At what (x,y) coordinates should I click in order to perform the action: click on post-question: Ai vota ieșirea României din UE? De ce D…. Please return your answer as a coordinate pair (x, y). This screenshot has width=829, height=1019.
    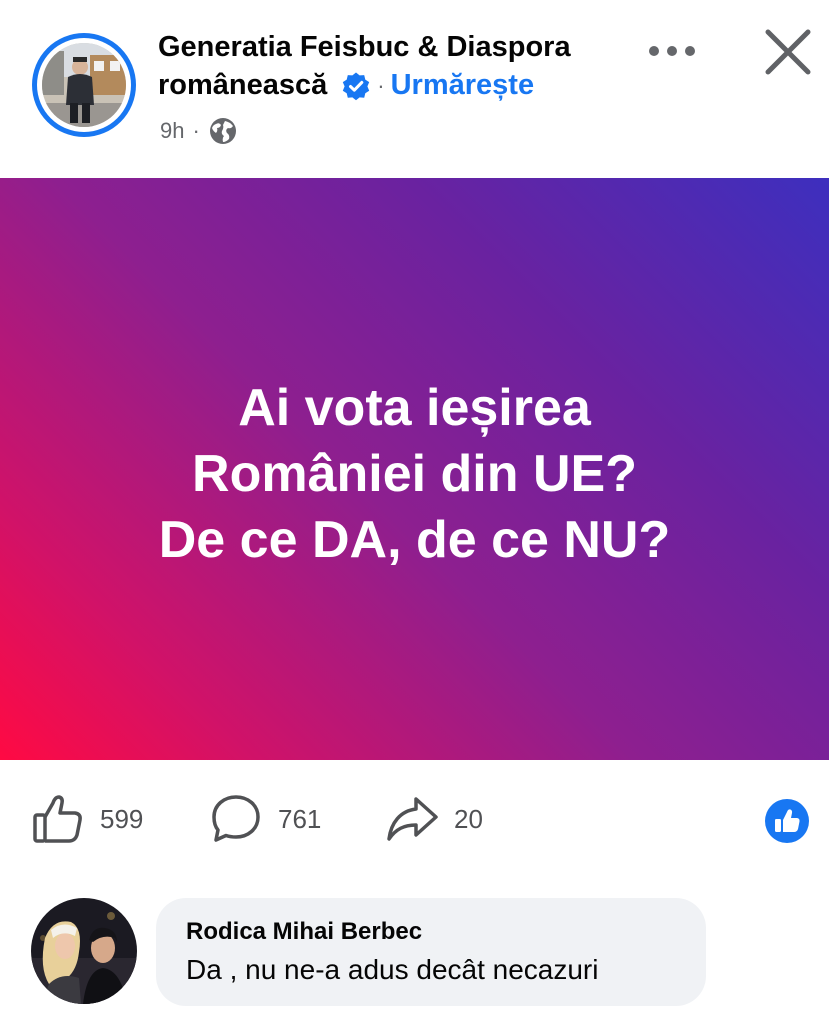
    Looking at the image, I should click on (415, 474).